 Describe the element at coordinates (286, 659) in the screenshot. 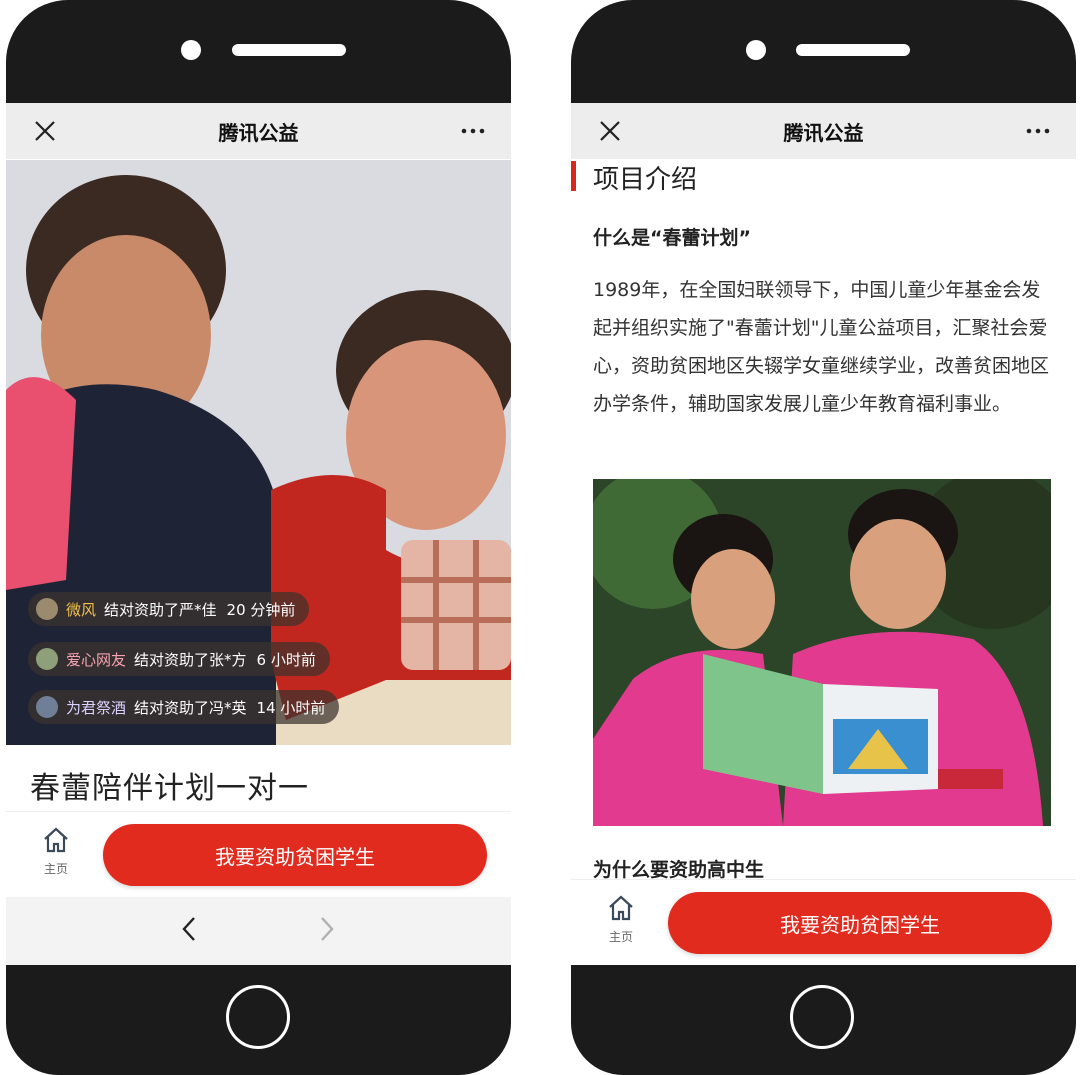

I see `donation-time: 6 小时前` at that location.